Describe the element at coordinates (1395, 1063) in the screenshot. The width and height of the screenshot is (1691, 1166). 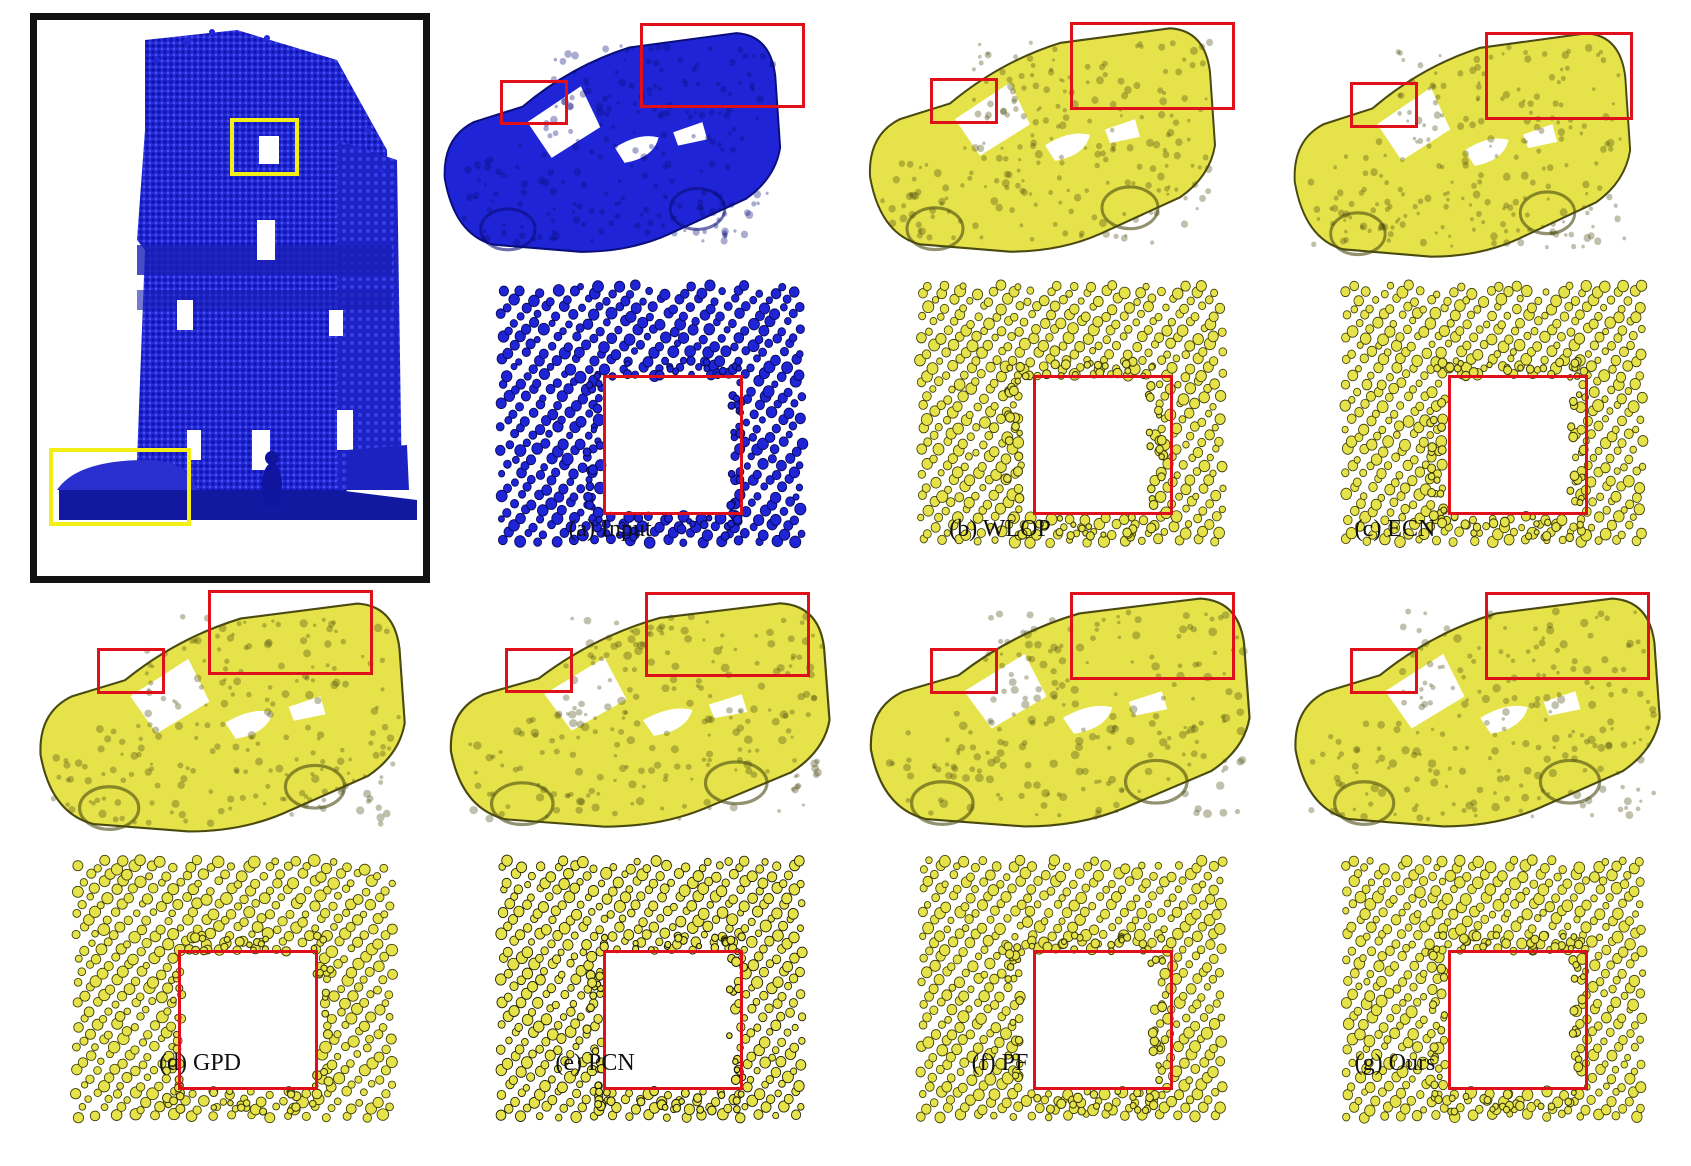
I see `caption-ours: (g) Ours` at that location.